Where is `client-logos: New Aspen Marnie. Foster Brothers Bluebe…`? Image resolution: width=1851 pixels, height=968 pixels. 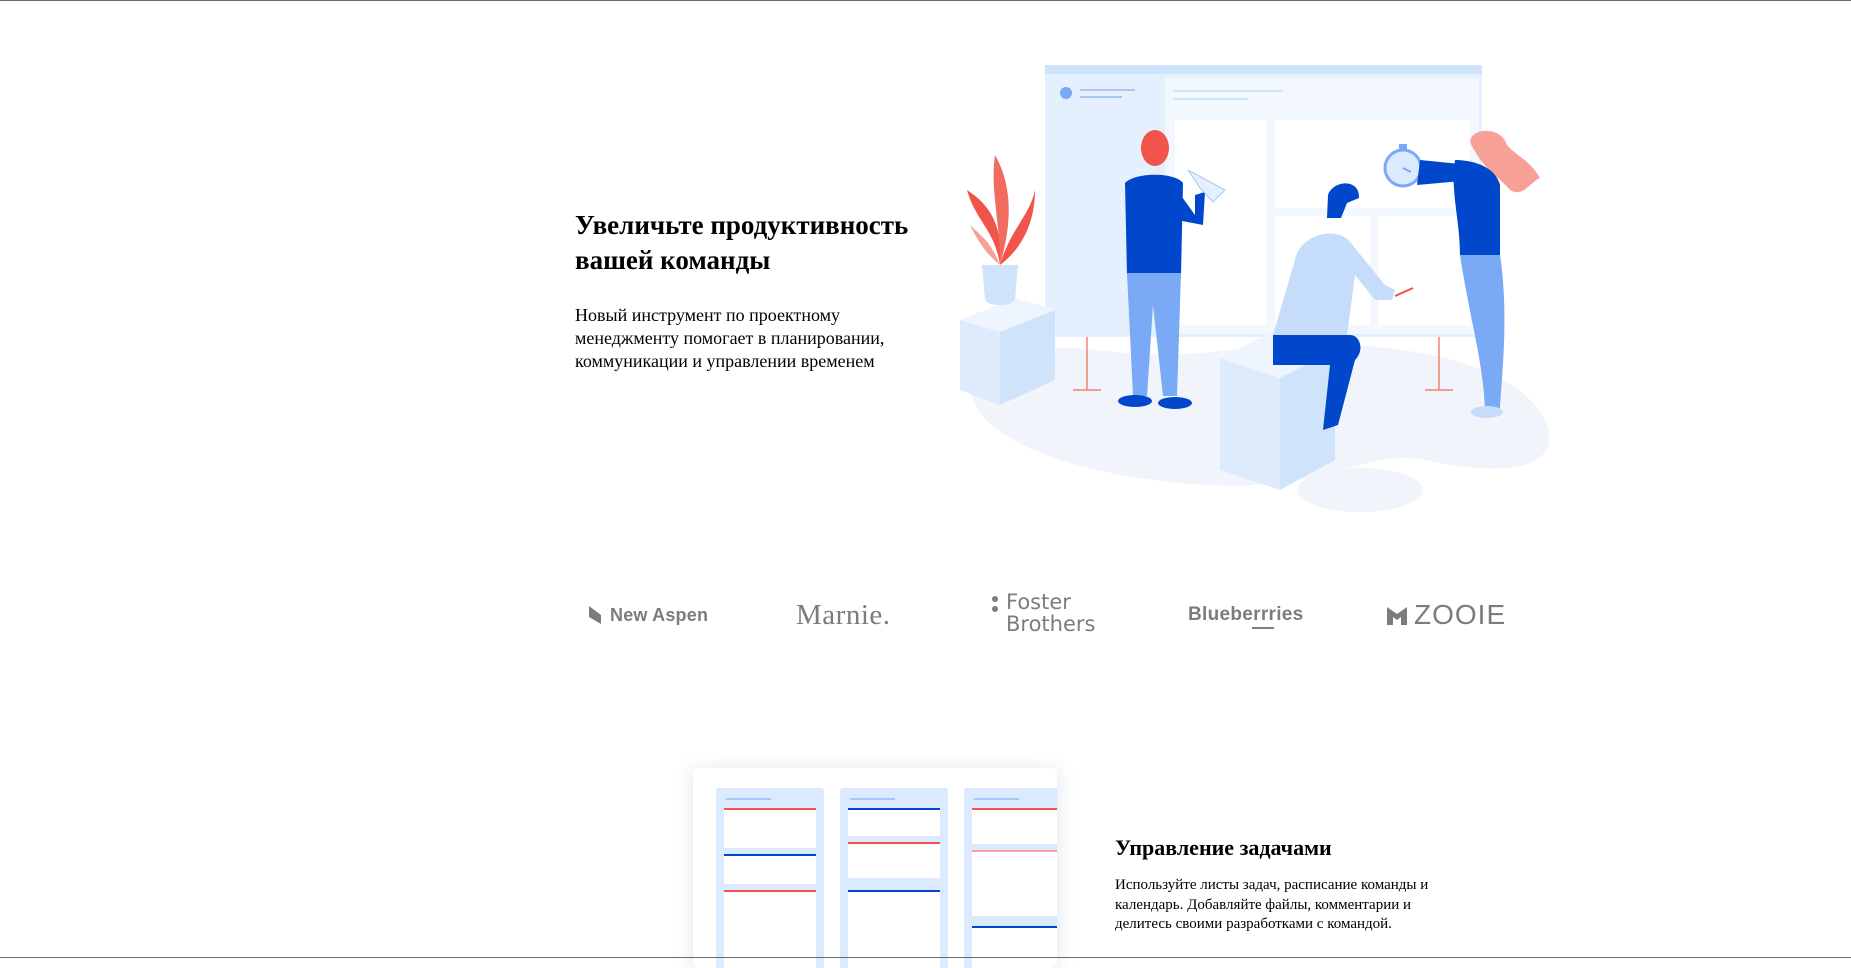 client-logos: New Aspen Marnie. Foster Brothers Bluebe… is located at coordinates (1050, 615).